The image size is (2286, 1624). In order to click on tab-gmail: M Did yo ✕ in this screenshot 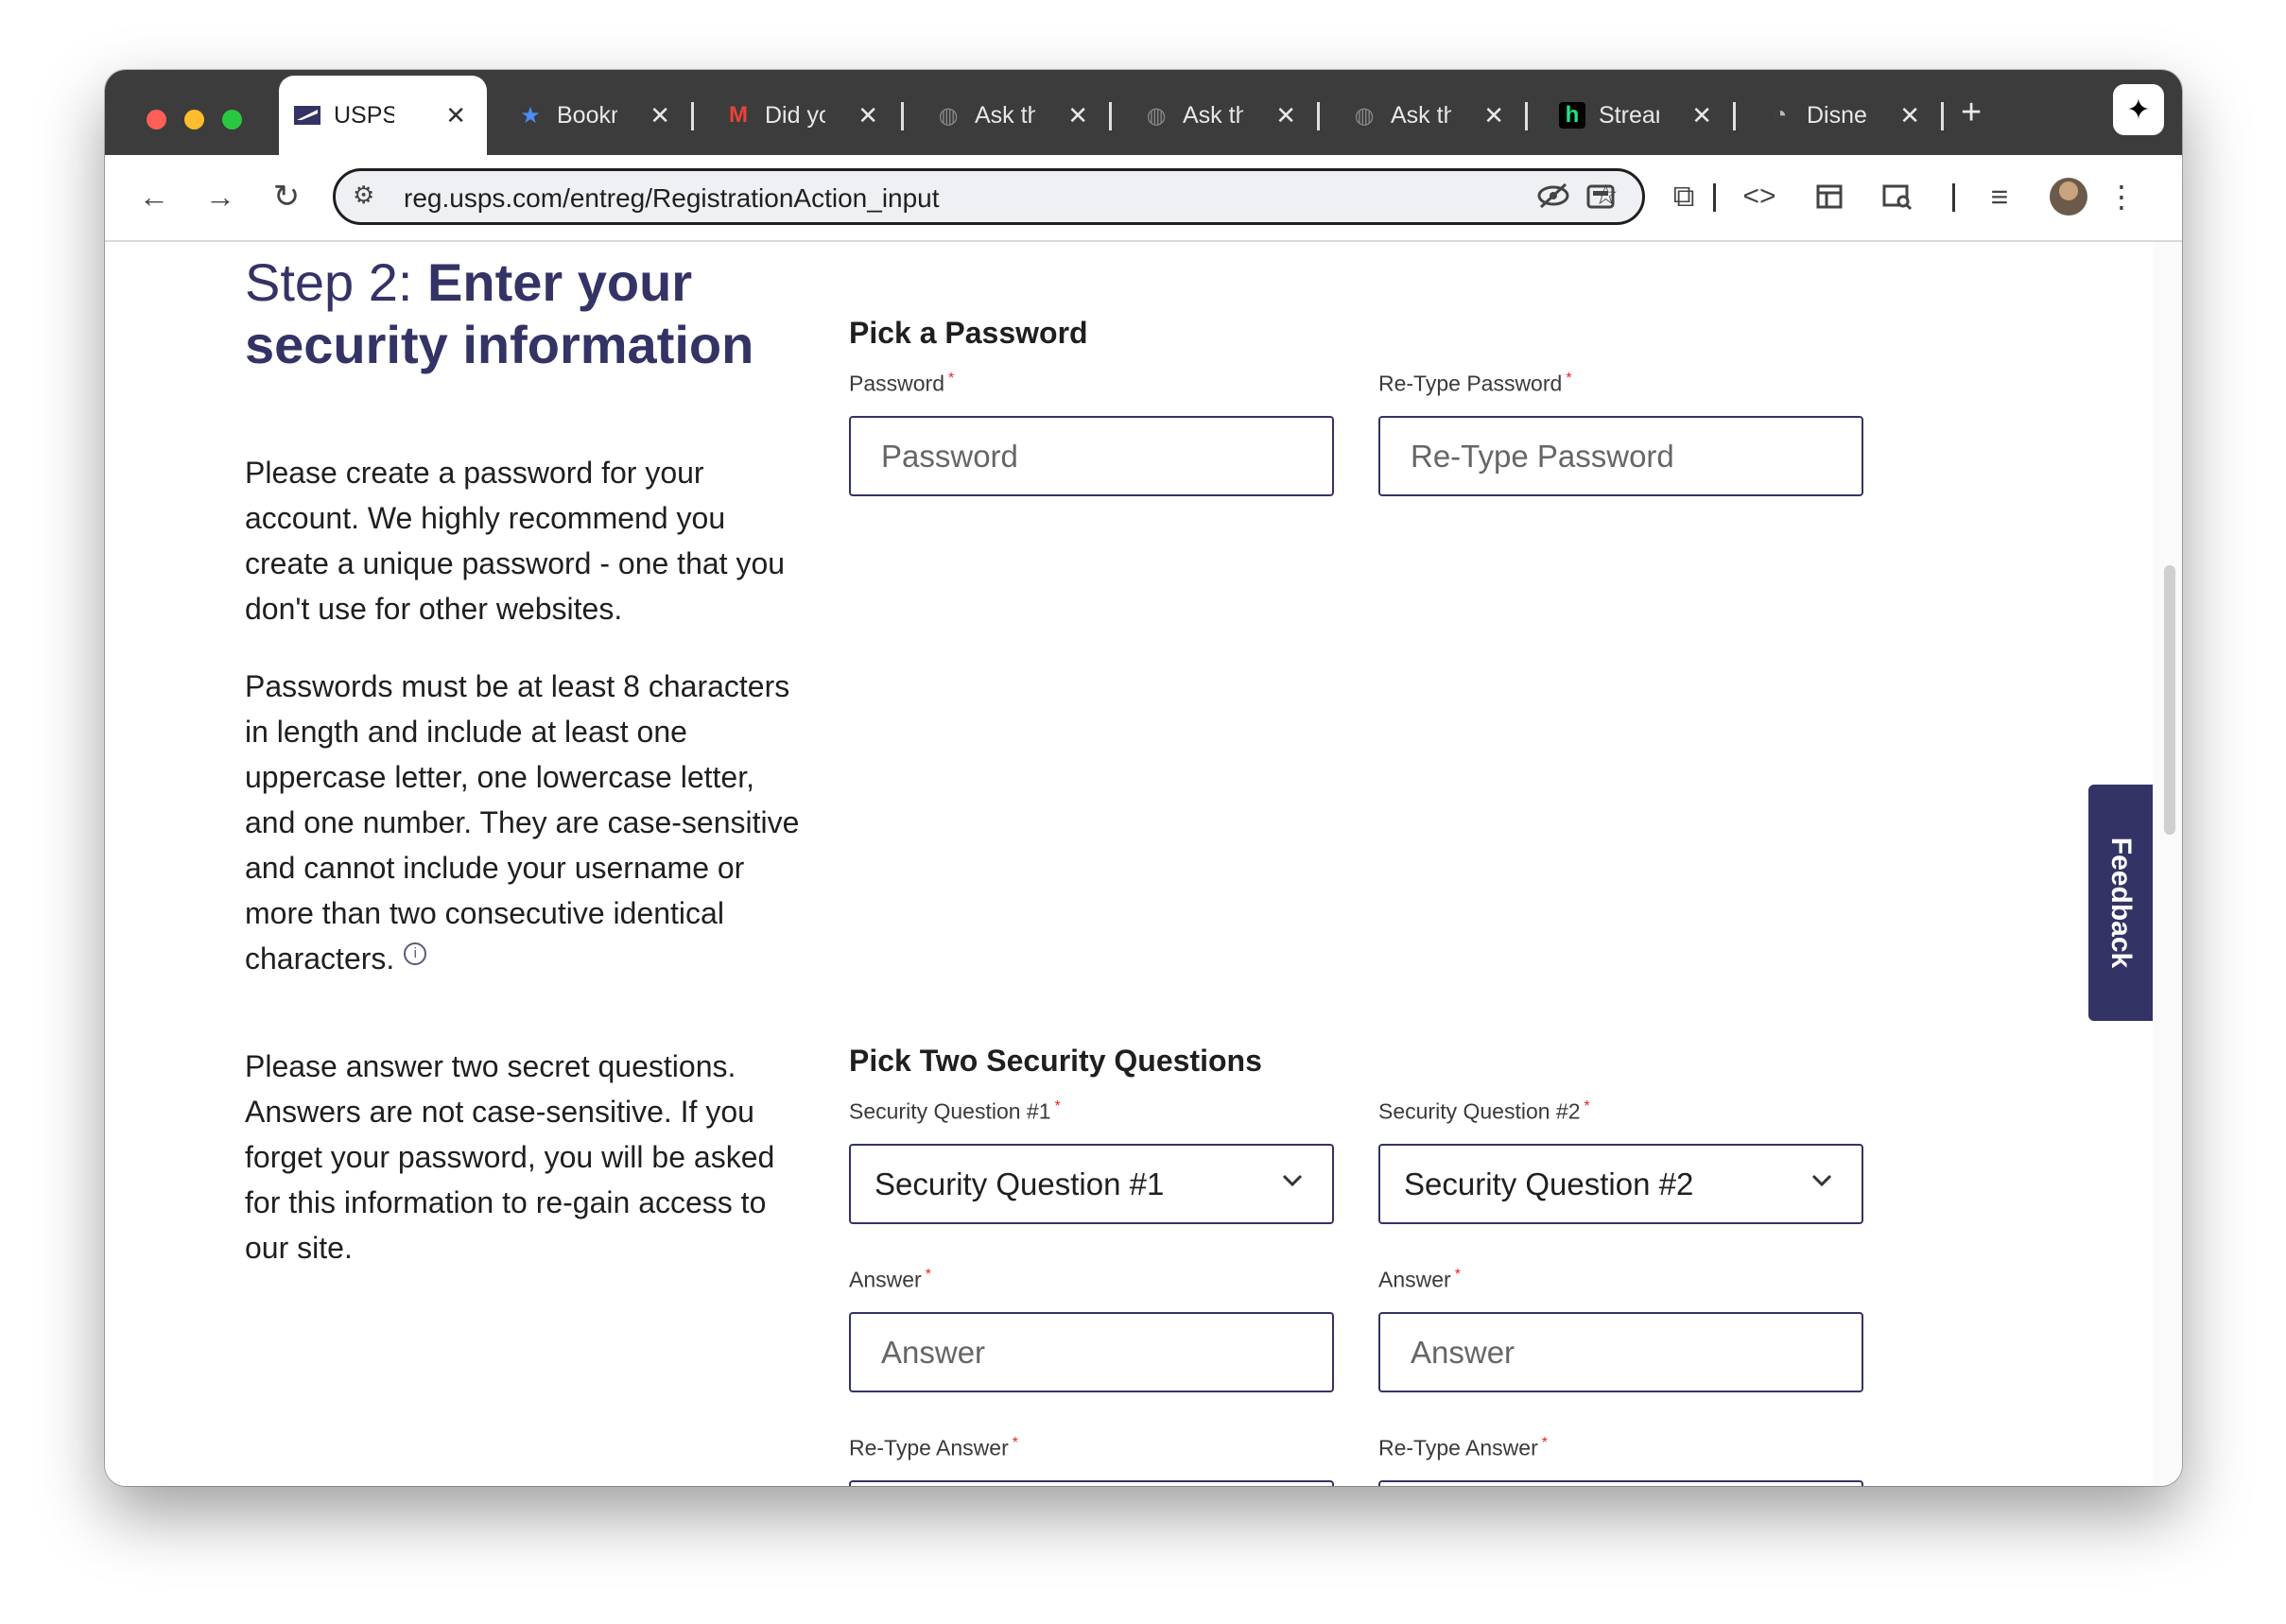, I will do `click(804, 115)`.